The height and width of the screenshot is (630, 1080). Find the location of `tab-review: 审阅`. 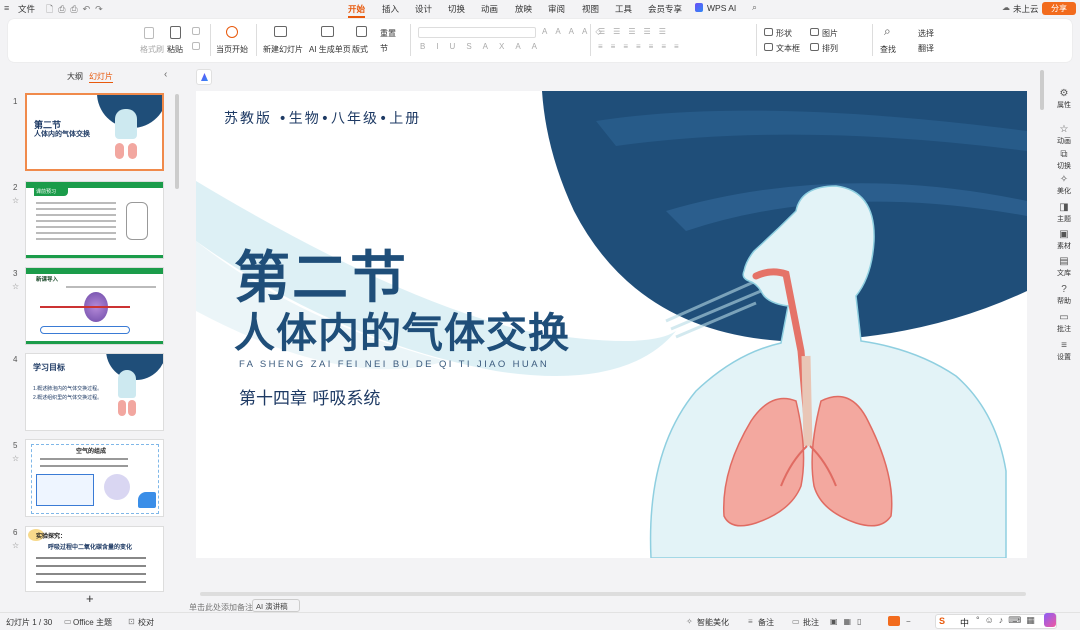

tab-review: 审阅 is located at coordinates (556, 9).